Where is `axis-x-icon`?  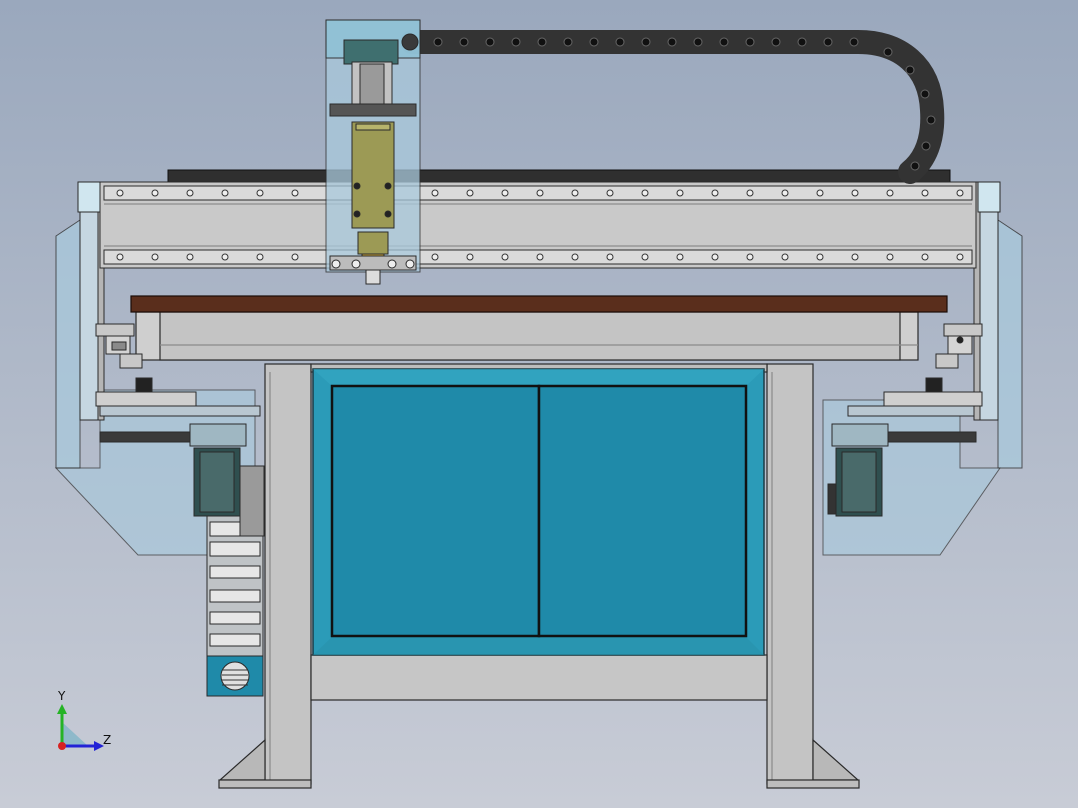 axis-x-icon is located at coordinates (62, 746).